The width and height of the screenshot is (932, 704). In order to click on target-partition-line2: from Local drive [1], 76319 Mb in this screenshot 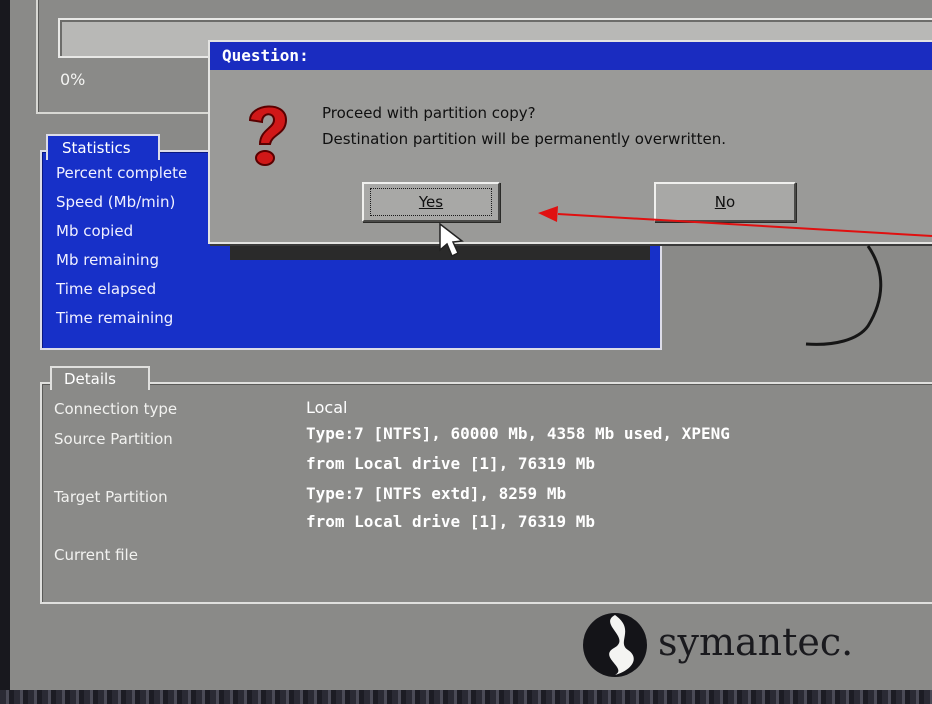, I will do `click(450, 521)`.